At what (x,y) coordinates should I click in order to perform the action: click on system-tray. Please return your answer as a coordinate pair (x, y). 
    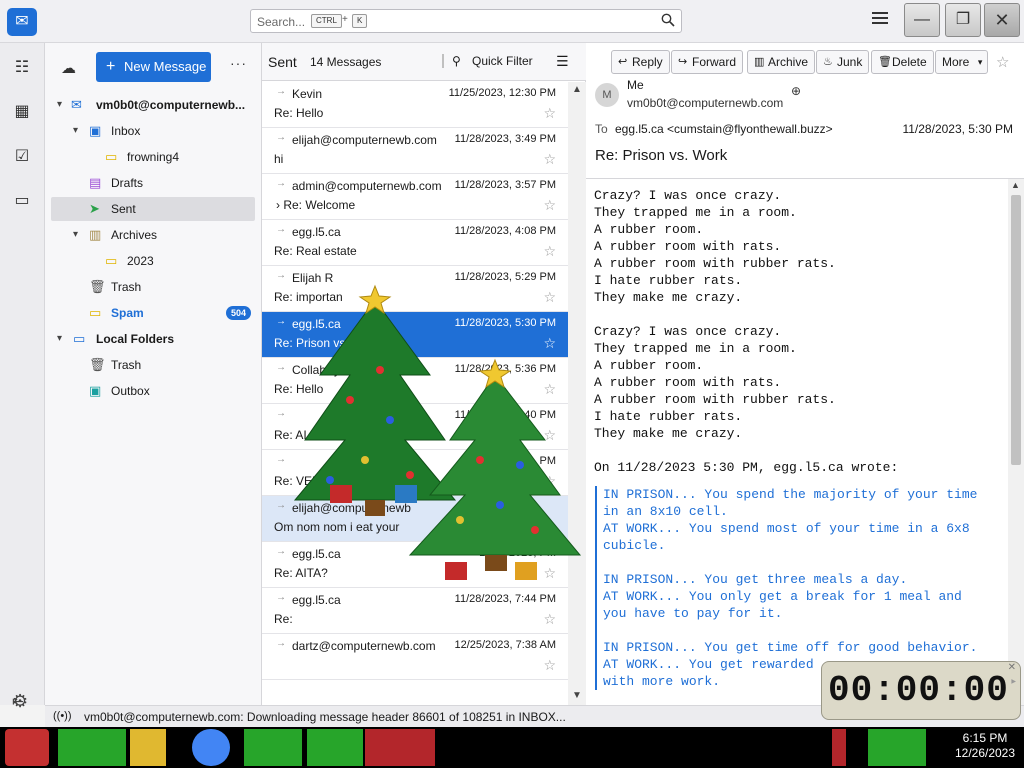
    Looking at the image, I should click on (897, 747).